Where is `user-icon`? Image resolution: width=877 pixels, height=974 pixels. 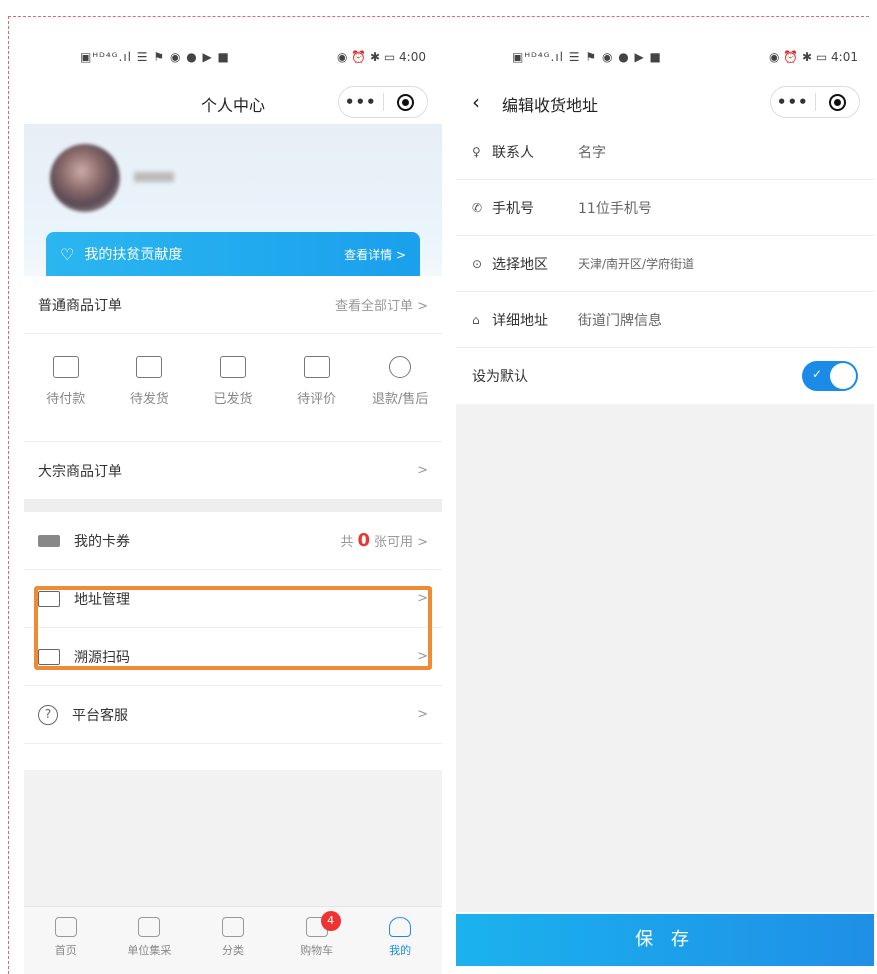
user-icon is located at coordinates (400, 927).